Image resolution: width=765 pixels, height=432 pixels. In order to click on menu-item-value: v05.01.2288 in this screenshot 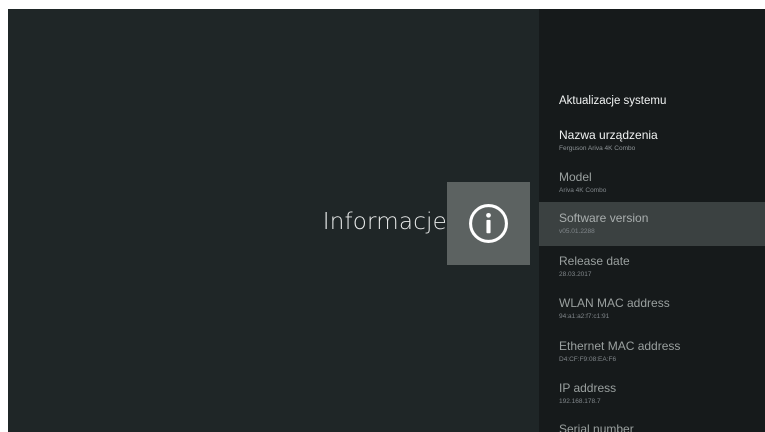, I will do `click(577, 231)`.